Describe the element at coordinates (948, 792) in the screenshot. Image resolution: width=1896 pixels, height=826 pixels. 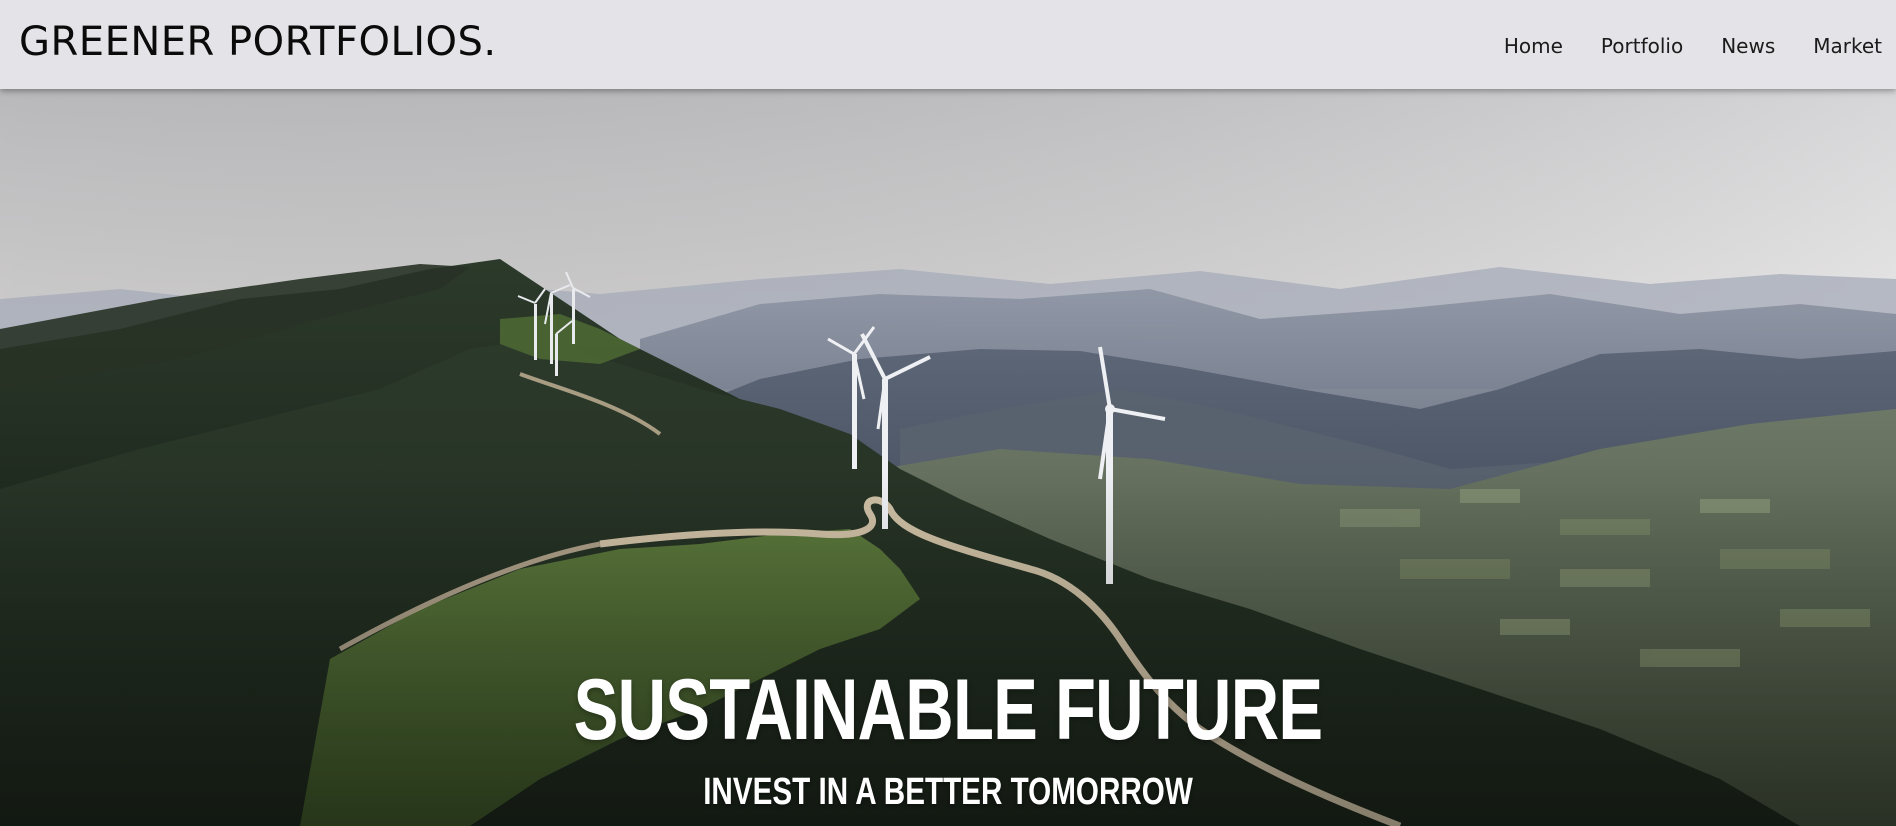
I see `hero-subtitle: INVEST IN A BETTER TOMORROW` at that location.